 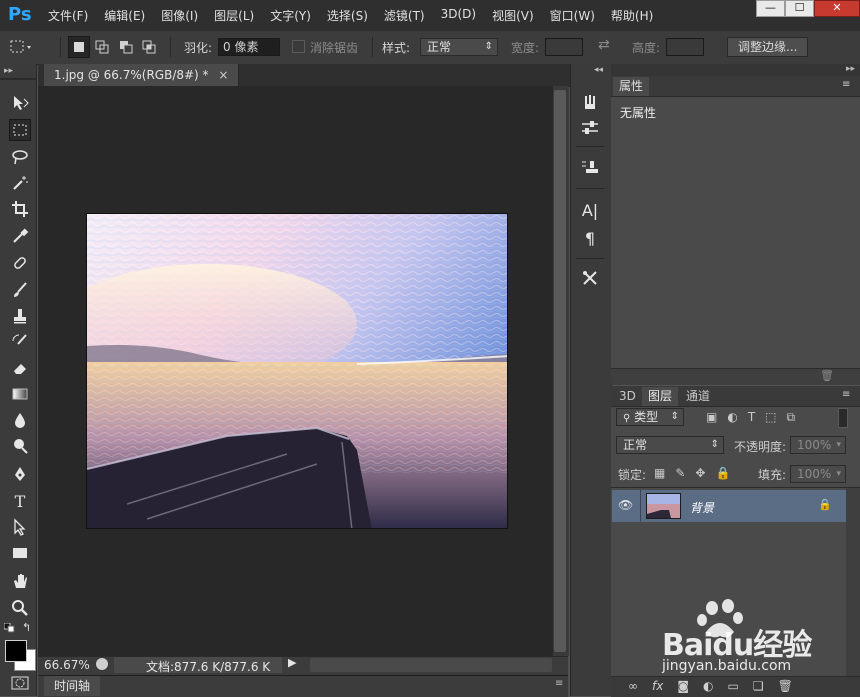 What do you see at coordinates (9, 627) in the screenshot?
I see `default-colors-icon` at bounding box center [9, 627].